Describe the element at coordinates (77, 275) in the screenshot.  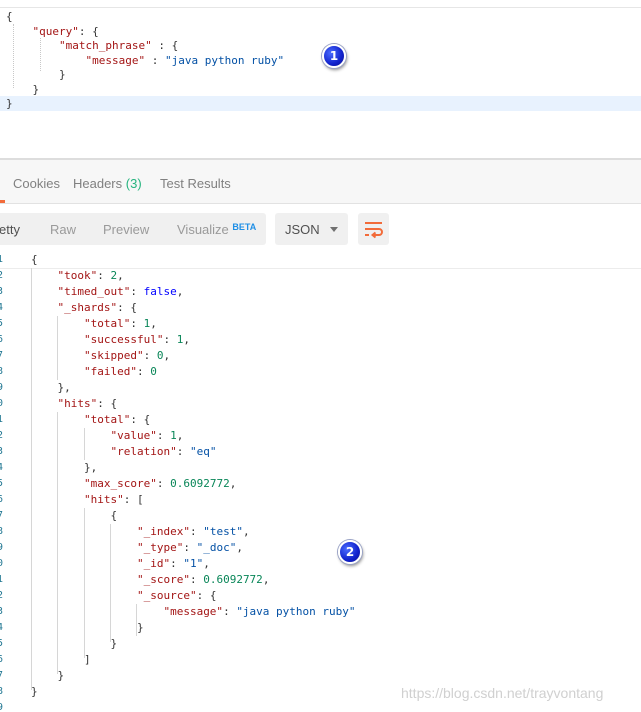
I see `code-token: "took"` at that location.